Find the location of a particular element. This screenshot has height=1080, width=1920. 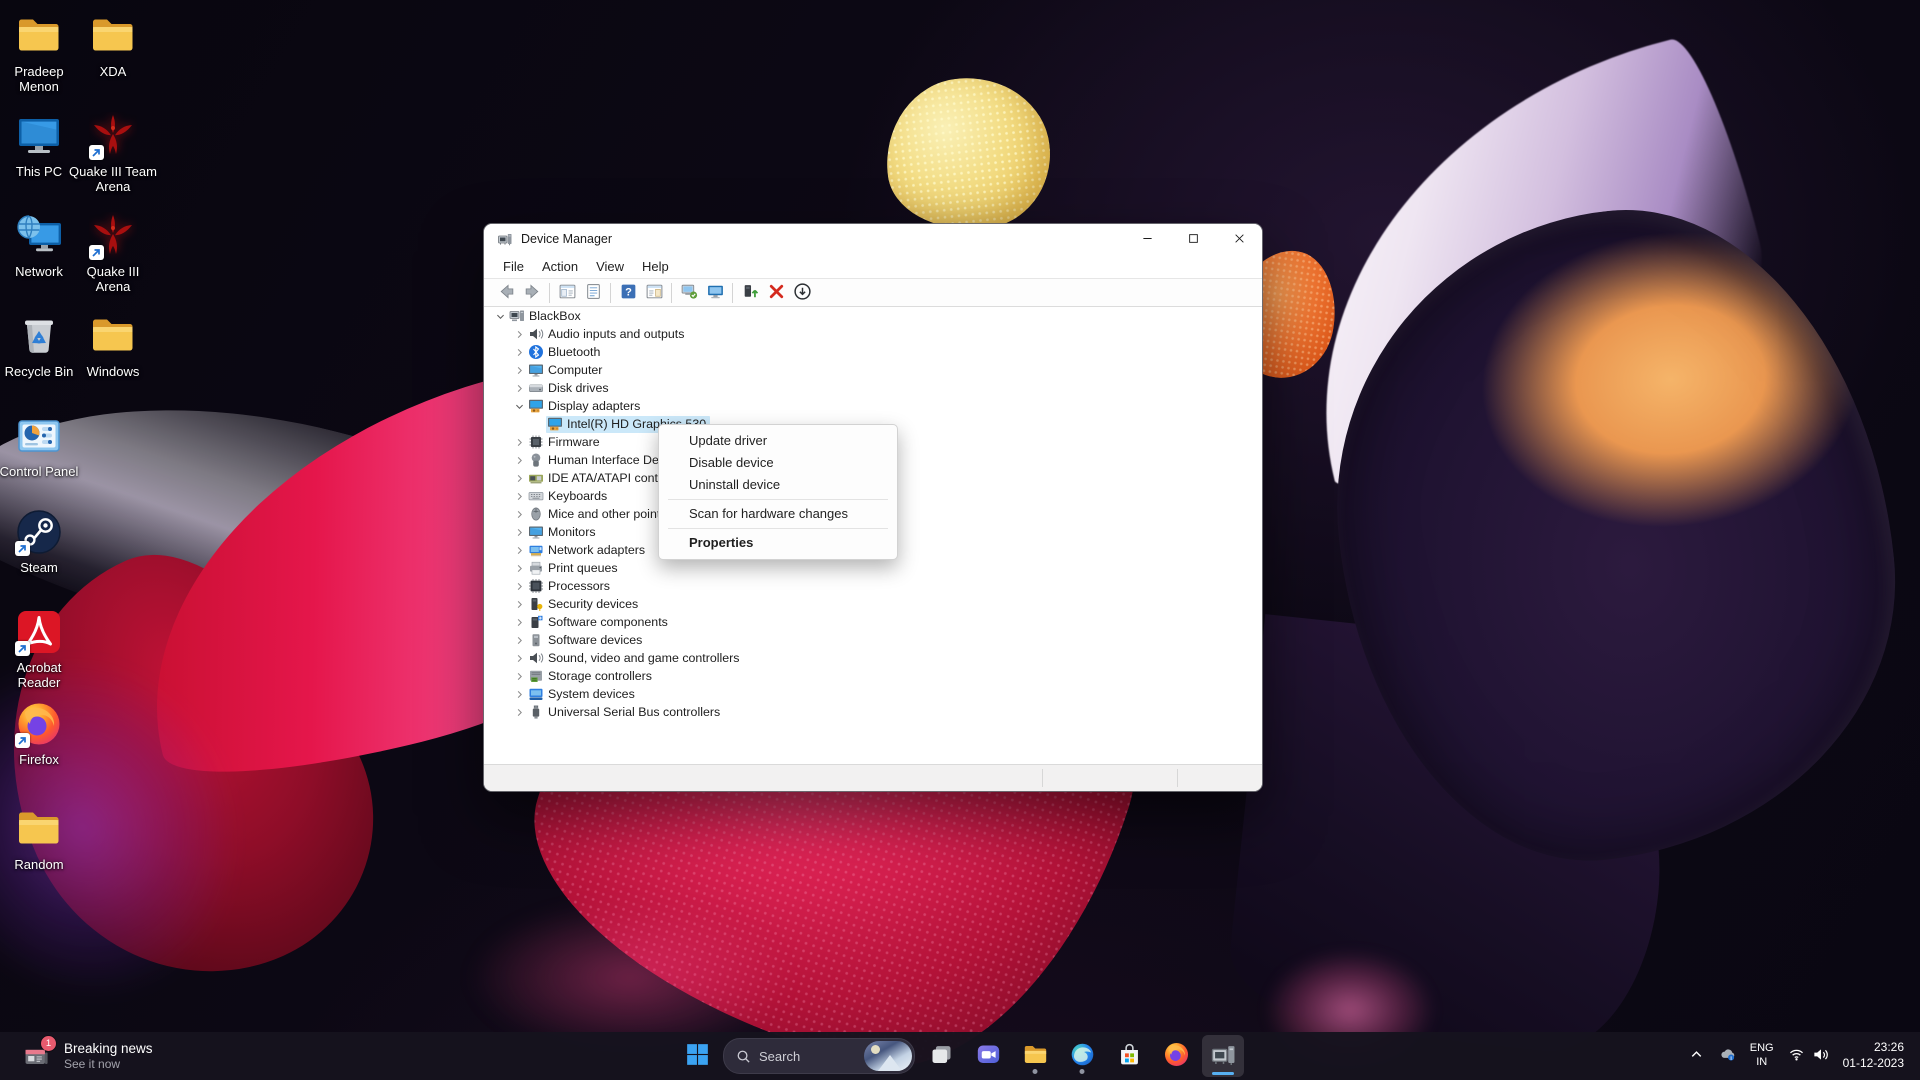

tree-item-content: Disk drives is located at coordinates (570, 388).